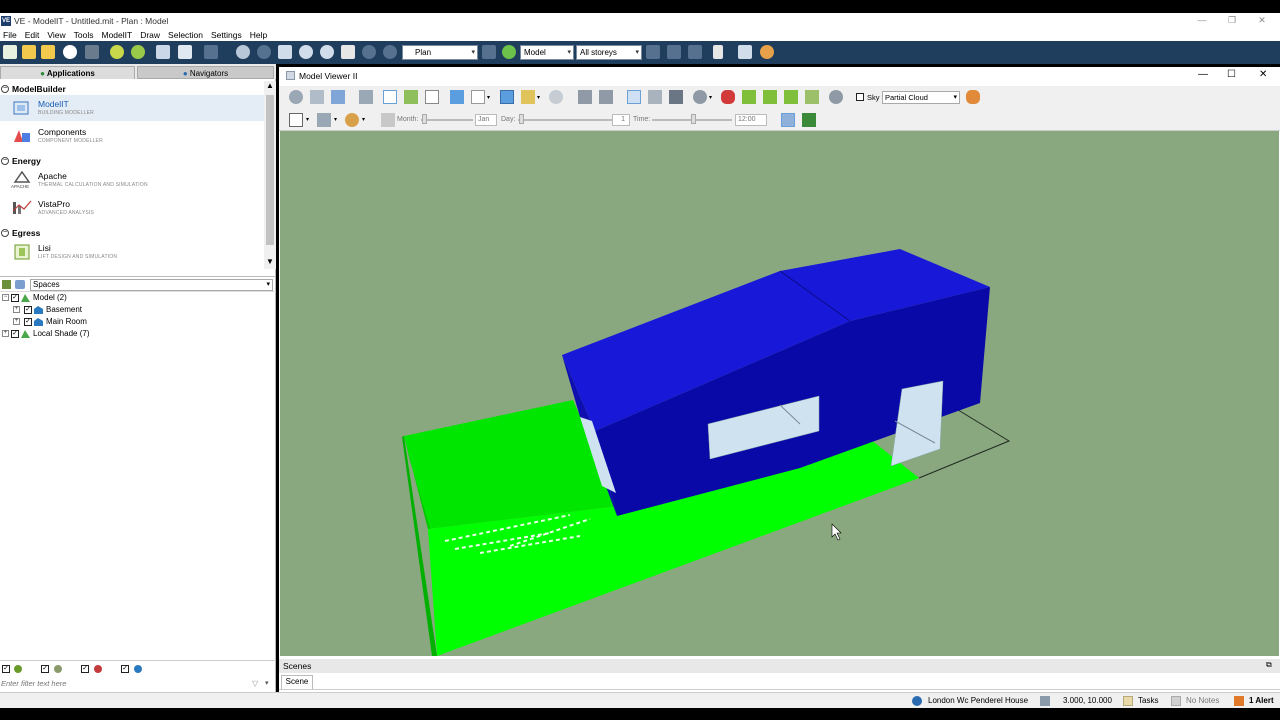 Image resolution: width=1280 pixels, height=720 pixels. I want to click on tab-navigators: ● Navigators, so click(205, 72).